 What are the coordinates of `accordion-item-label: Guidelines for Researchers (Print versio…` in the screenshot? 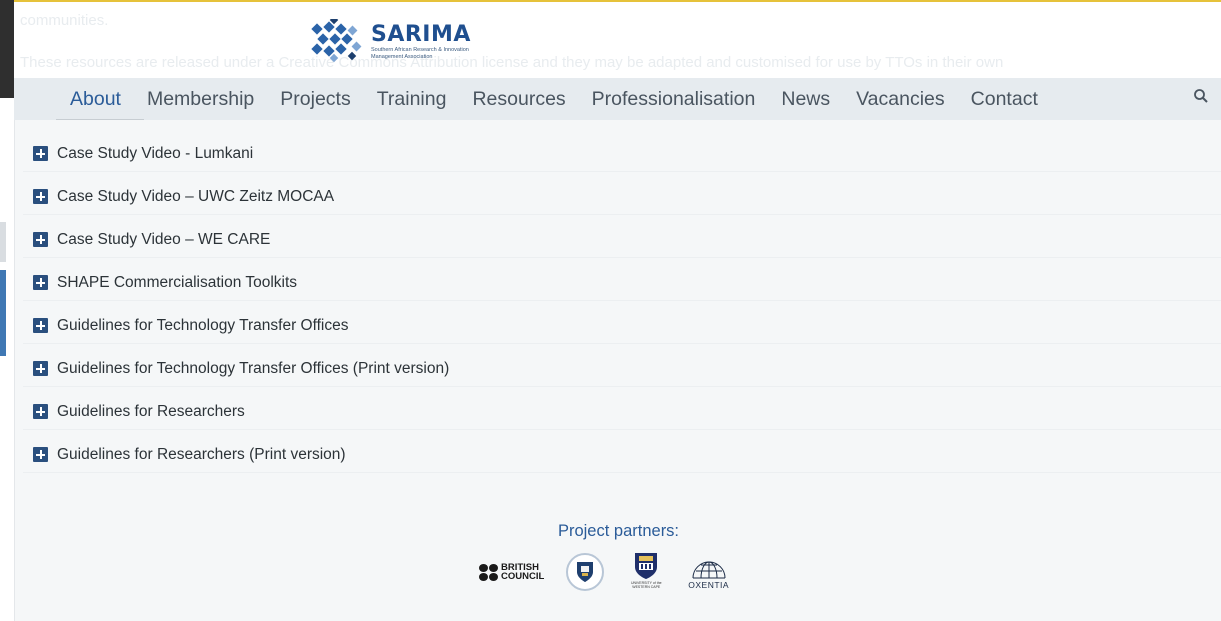 It's located at (201, 454).